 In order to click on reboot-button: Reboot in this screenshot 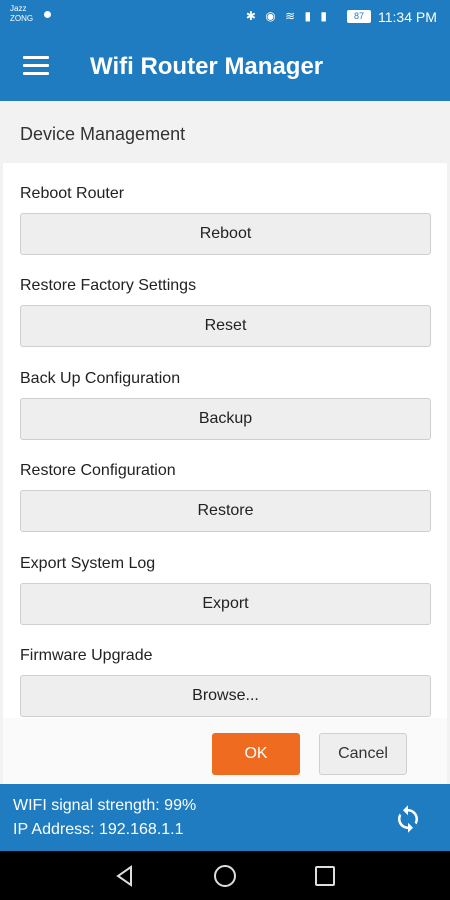, I will do `click(225, 234)`.